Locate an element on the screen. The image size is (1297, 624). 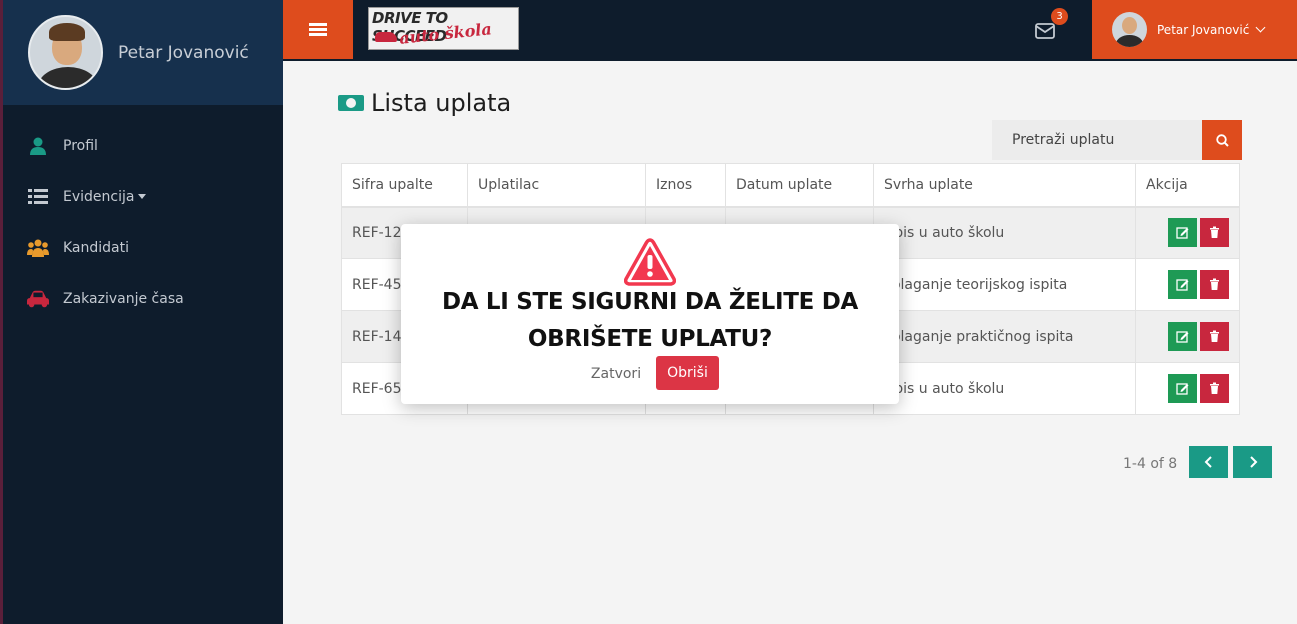
user-menu-button: Petar Jovanović is located at coordinates (1194, 29).